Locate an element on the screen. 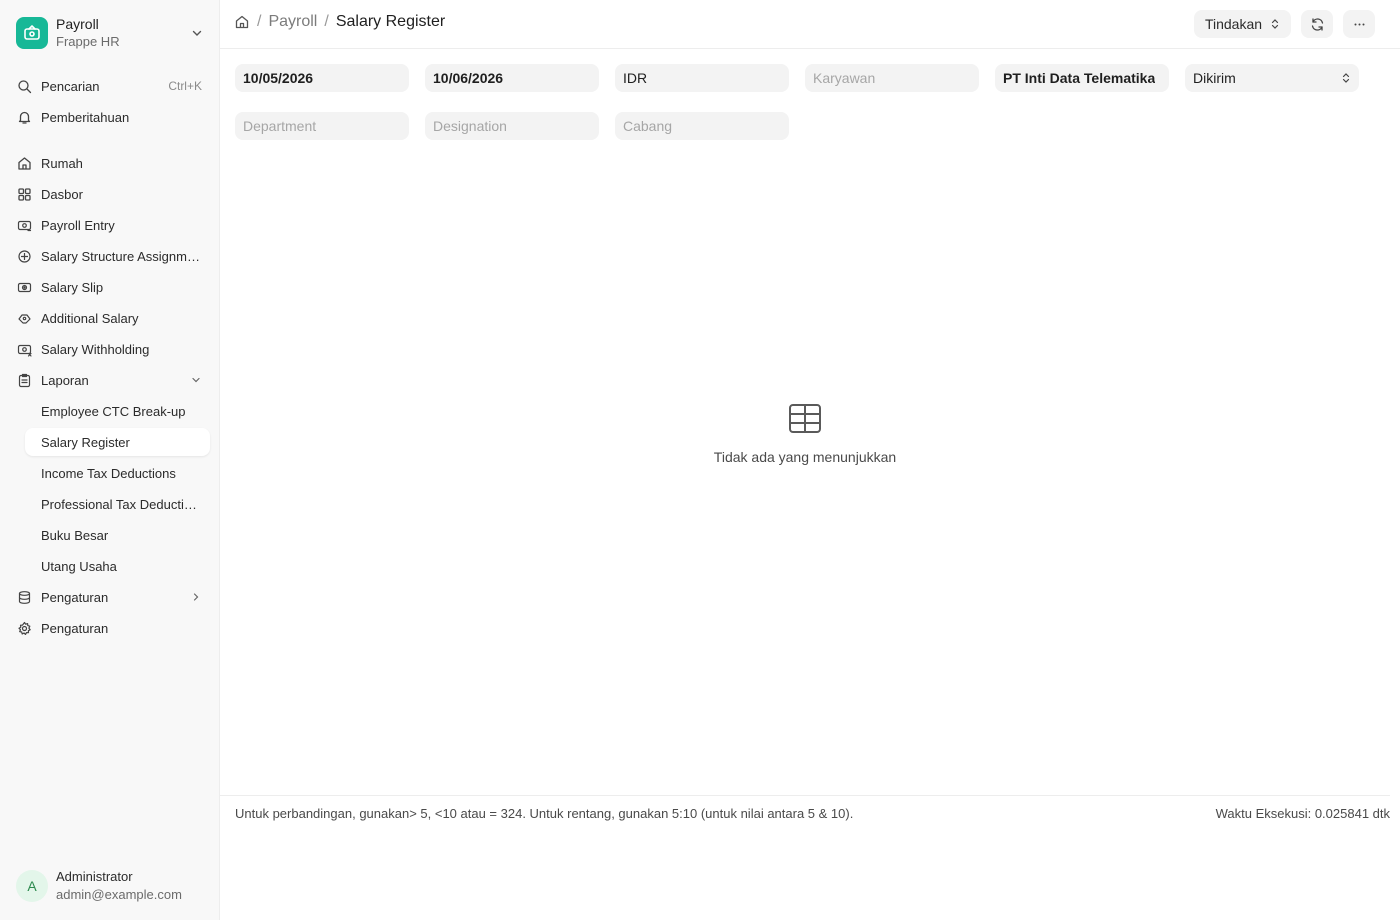 This screenshot has height=920, width=1400. sidebar-report-label: Employee CTC Break-up is located at coordinates (113, 411).